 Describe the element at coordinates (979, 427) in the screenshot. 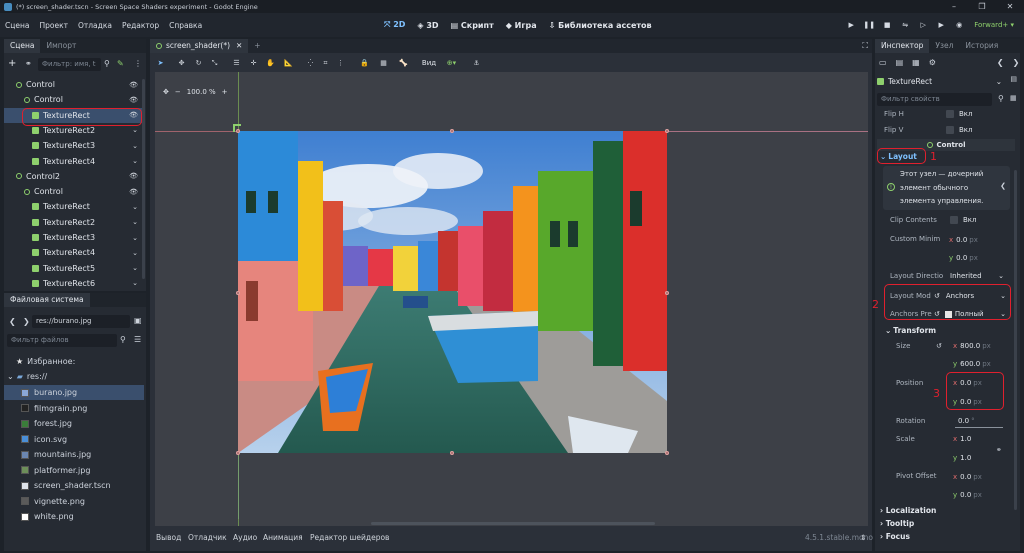

I see `rotation-slider` at that location.